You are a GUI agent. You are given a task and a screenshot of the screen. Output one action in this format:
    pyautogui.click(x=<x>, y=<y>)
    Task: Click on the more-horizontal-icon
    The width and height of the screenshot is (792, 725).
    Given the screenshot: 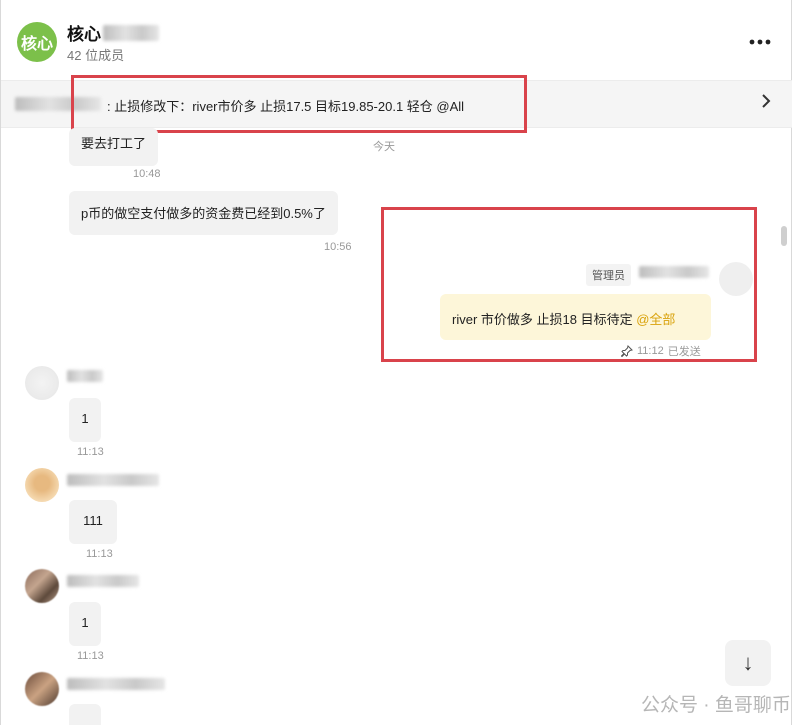 What is the action you would take?
    pyautogui.click(x=760, y=42)
    